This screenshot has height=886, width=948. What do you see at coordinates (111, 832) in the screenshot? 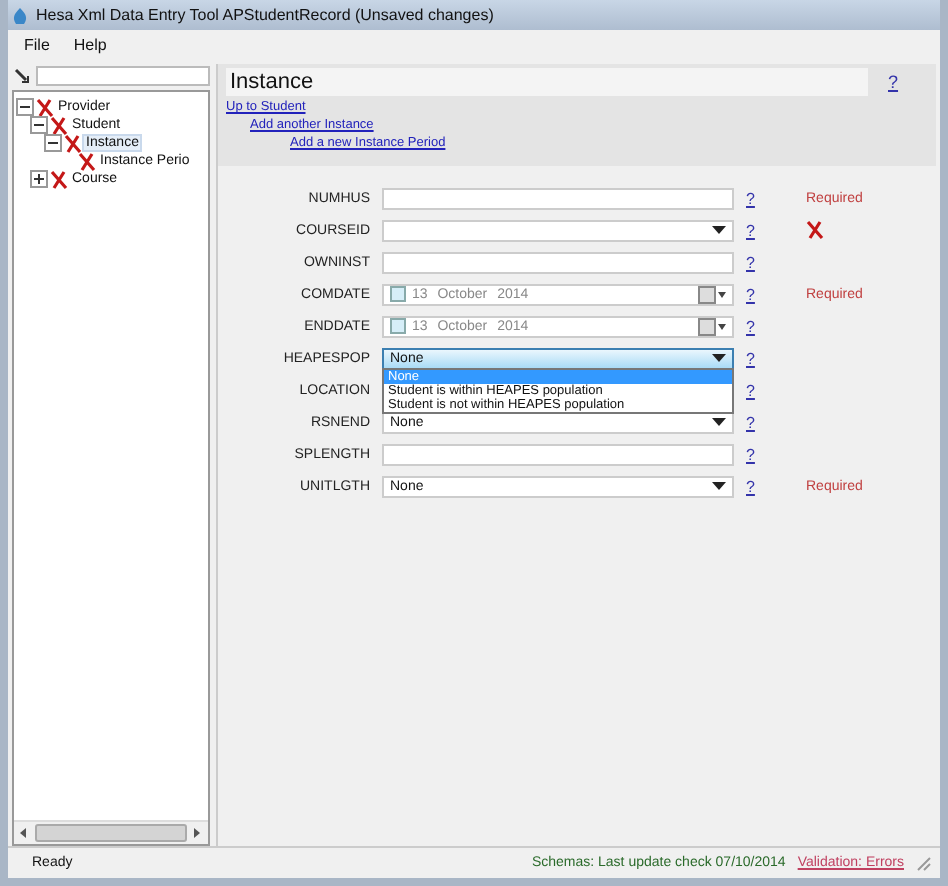
I see `horizontal-scrollbar` at bounding box center [111, 832].